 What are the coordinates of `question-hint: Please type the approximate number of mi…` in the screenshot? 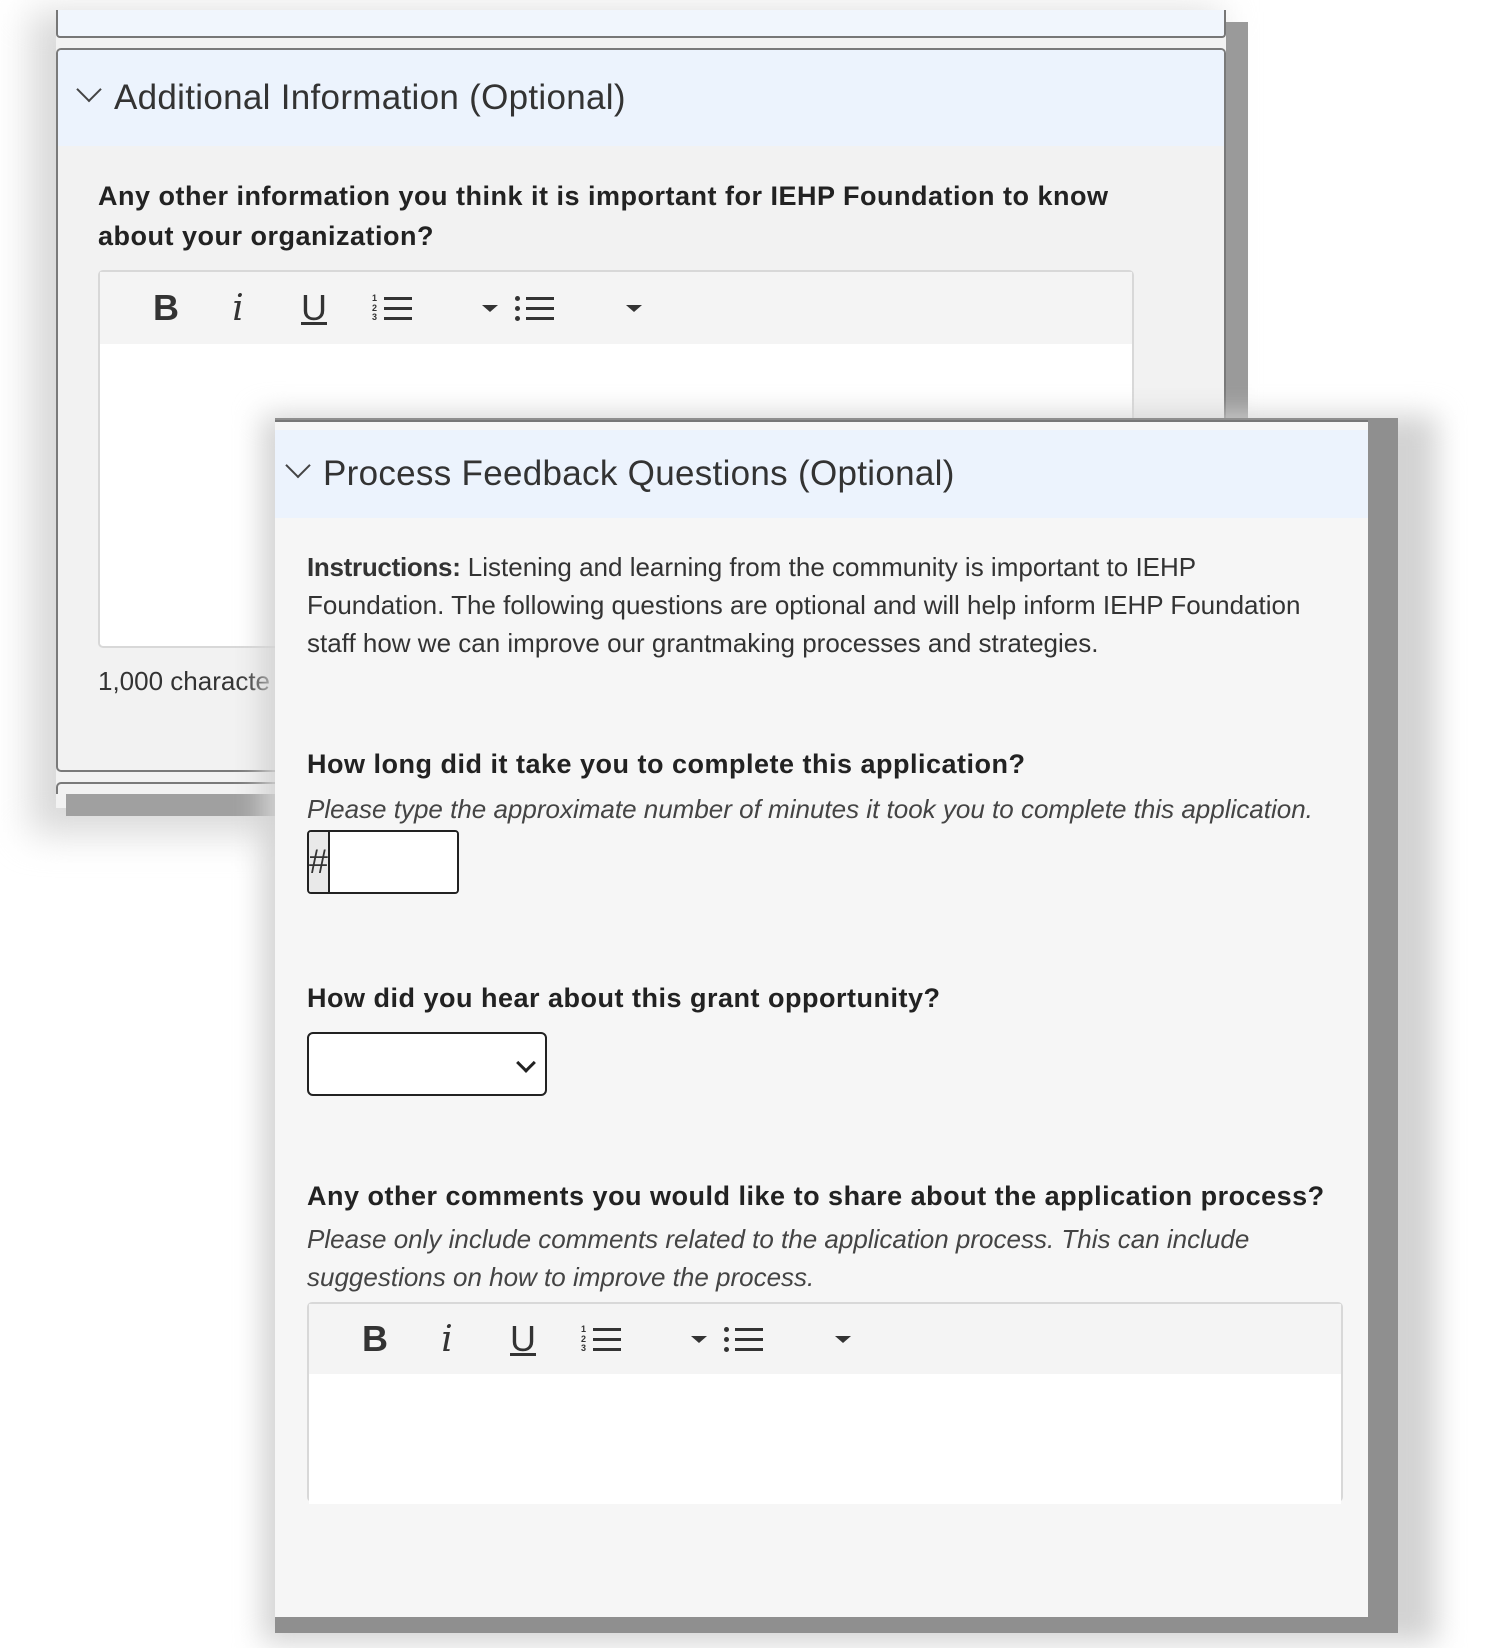 It's located at (810, 809).